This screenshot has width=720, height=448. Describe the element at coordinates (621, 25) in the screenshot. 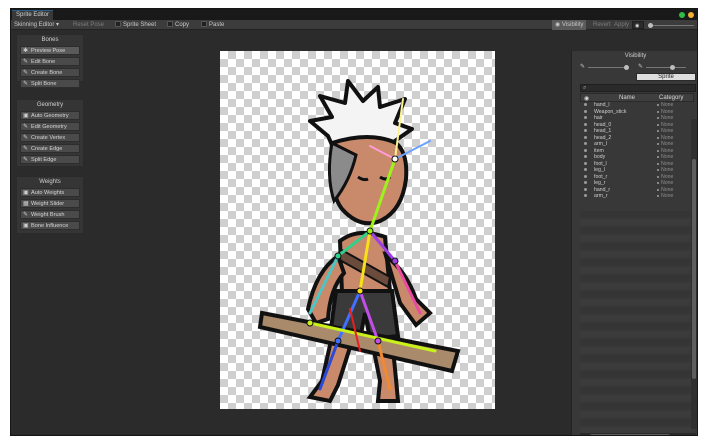

I see `apply-button: Apply` at that location.